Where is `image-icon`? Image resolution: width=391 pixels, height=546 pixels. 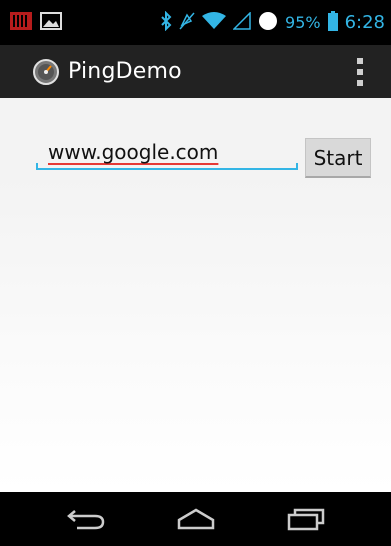
image-icon is located at coordinates (51, 22).